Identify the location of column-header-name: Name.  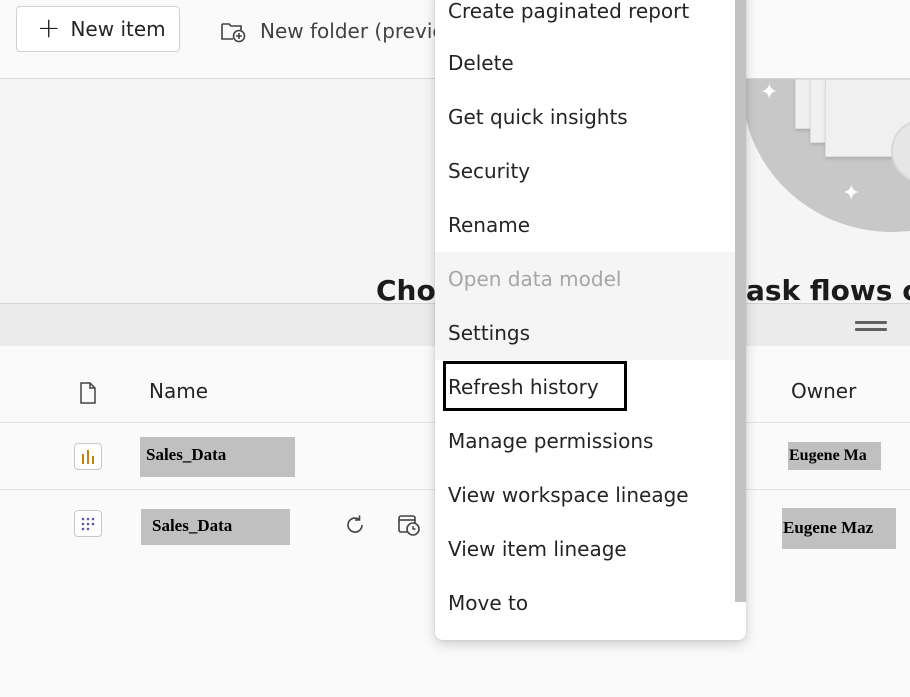
(178, 391).